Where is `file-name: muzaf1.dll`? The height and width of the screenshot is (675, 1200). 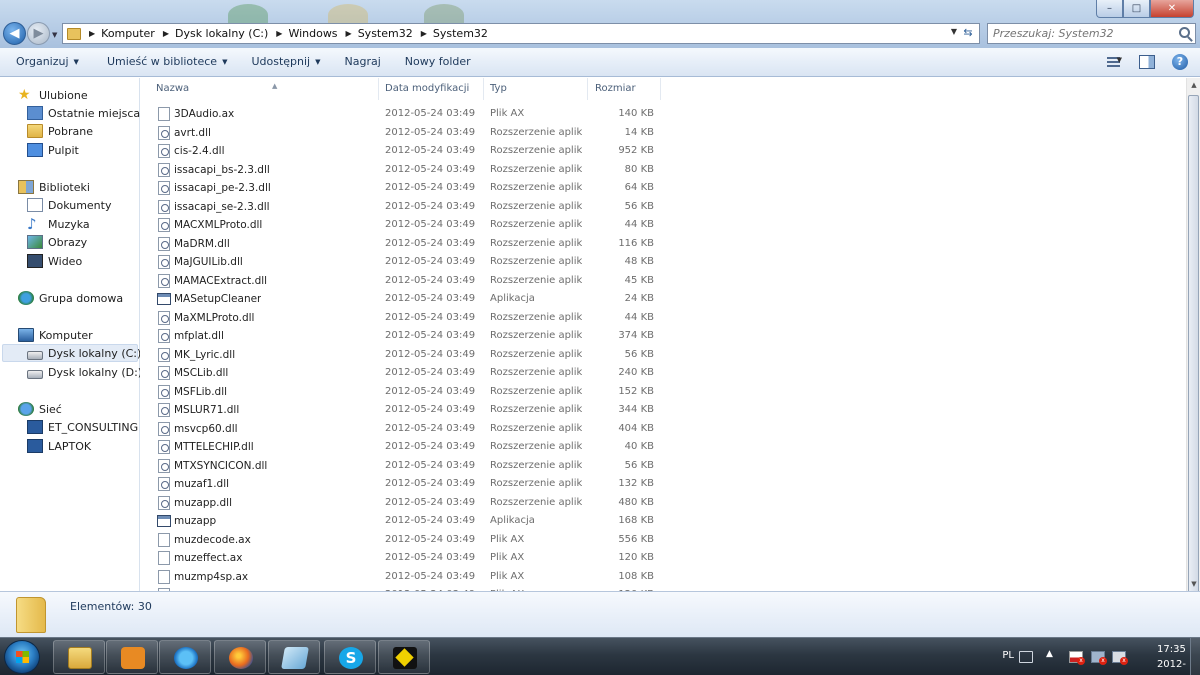
file-name: muzaf1.dll is located at coordinates (201, 484).